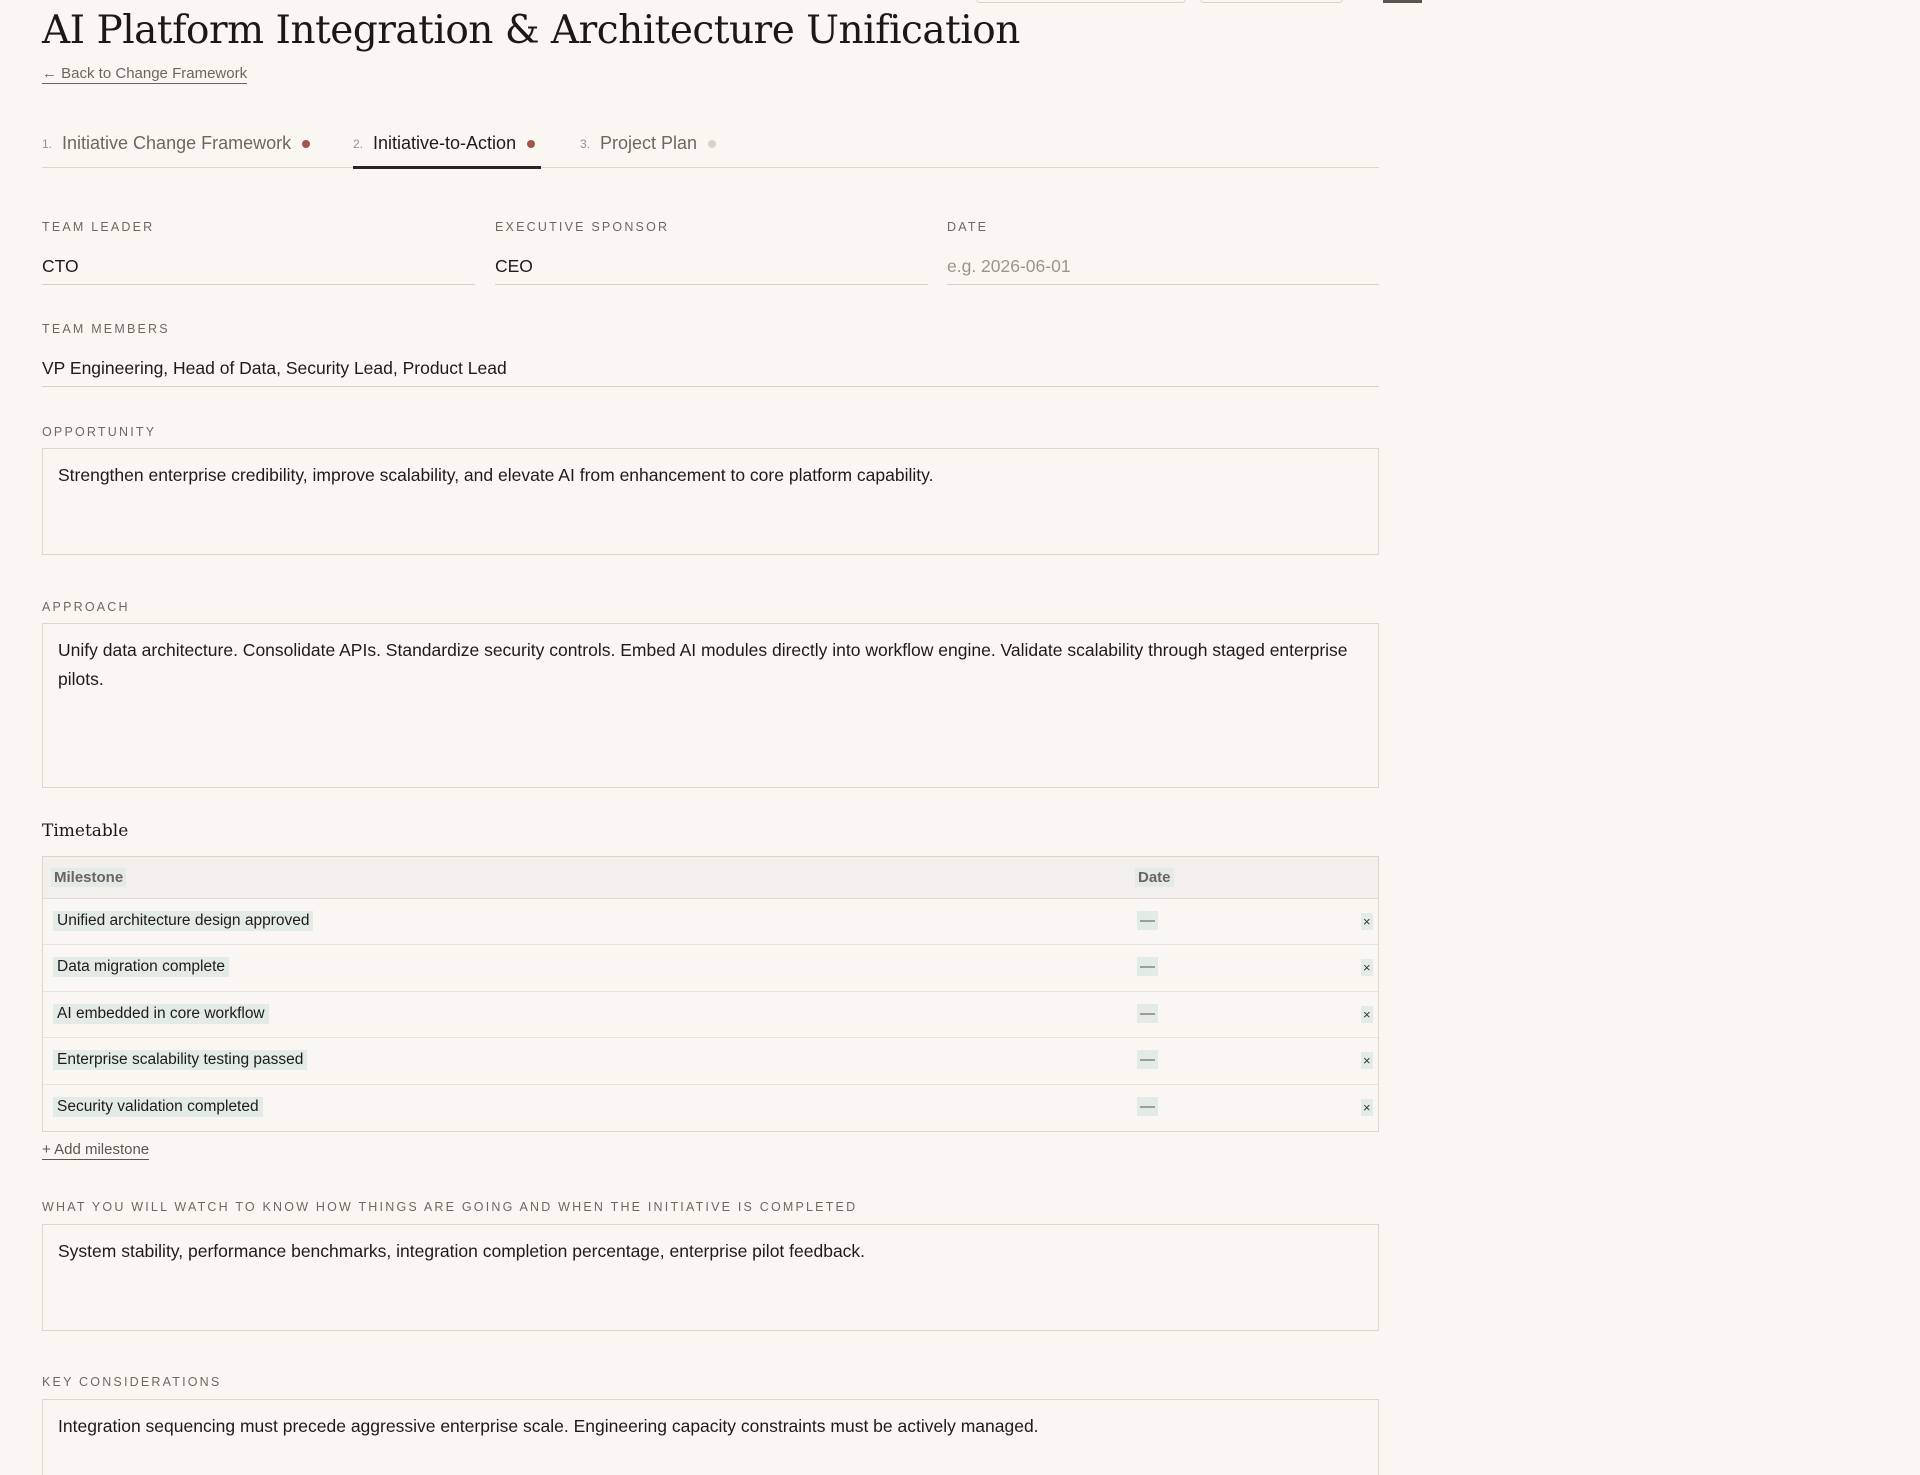  Describe the element at coordinates (145, 74) in the screenshot. I see `back-link: ← Back to Change Framework` at that location.